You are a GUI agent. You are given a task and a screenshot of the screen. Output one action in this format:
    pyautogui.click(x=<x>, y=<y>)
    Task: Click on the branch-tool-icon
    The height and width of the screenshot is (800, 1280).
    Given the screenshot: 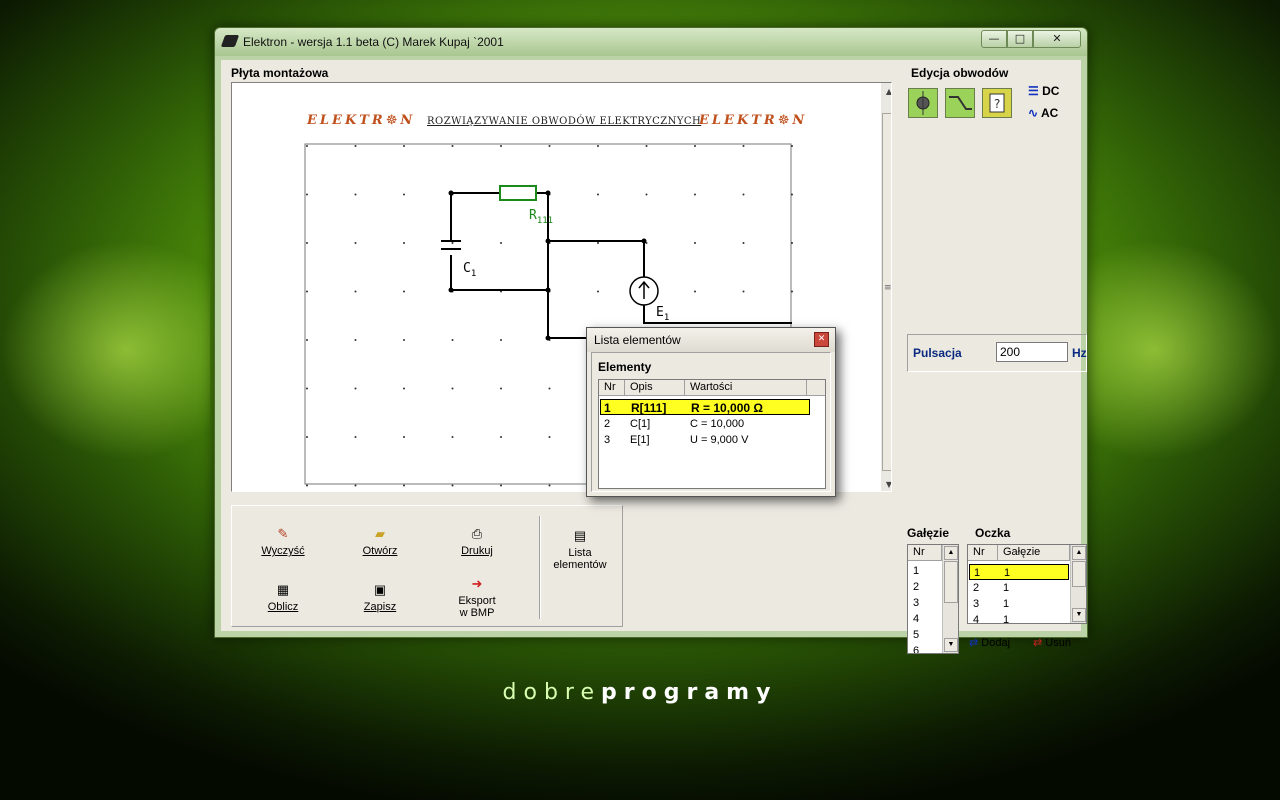 What is the action you would take?
    pyautogui.click(x=960, y=103)
    